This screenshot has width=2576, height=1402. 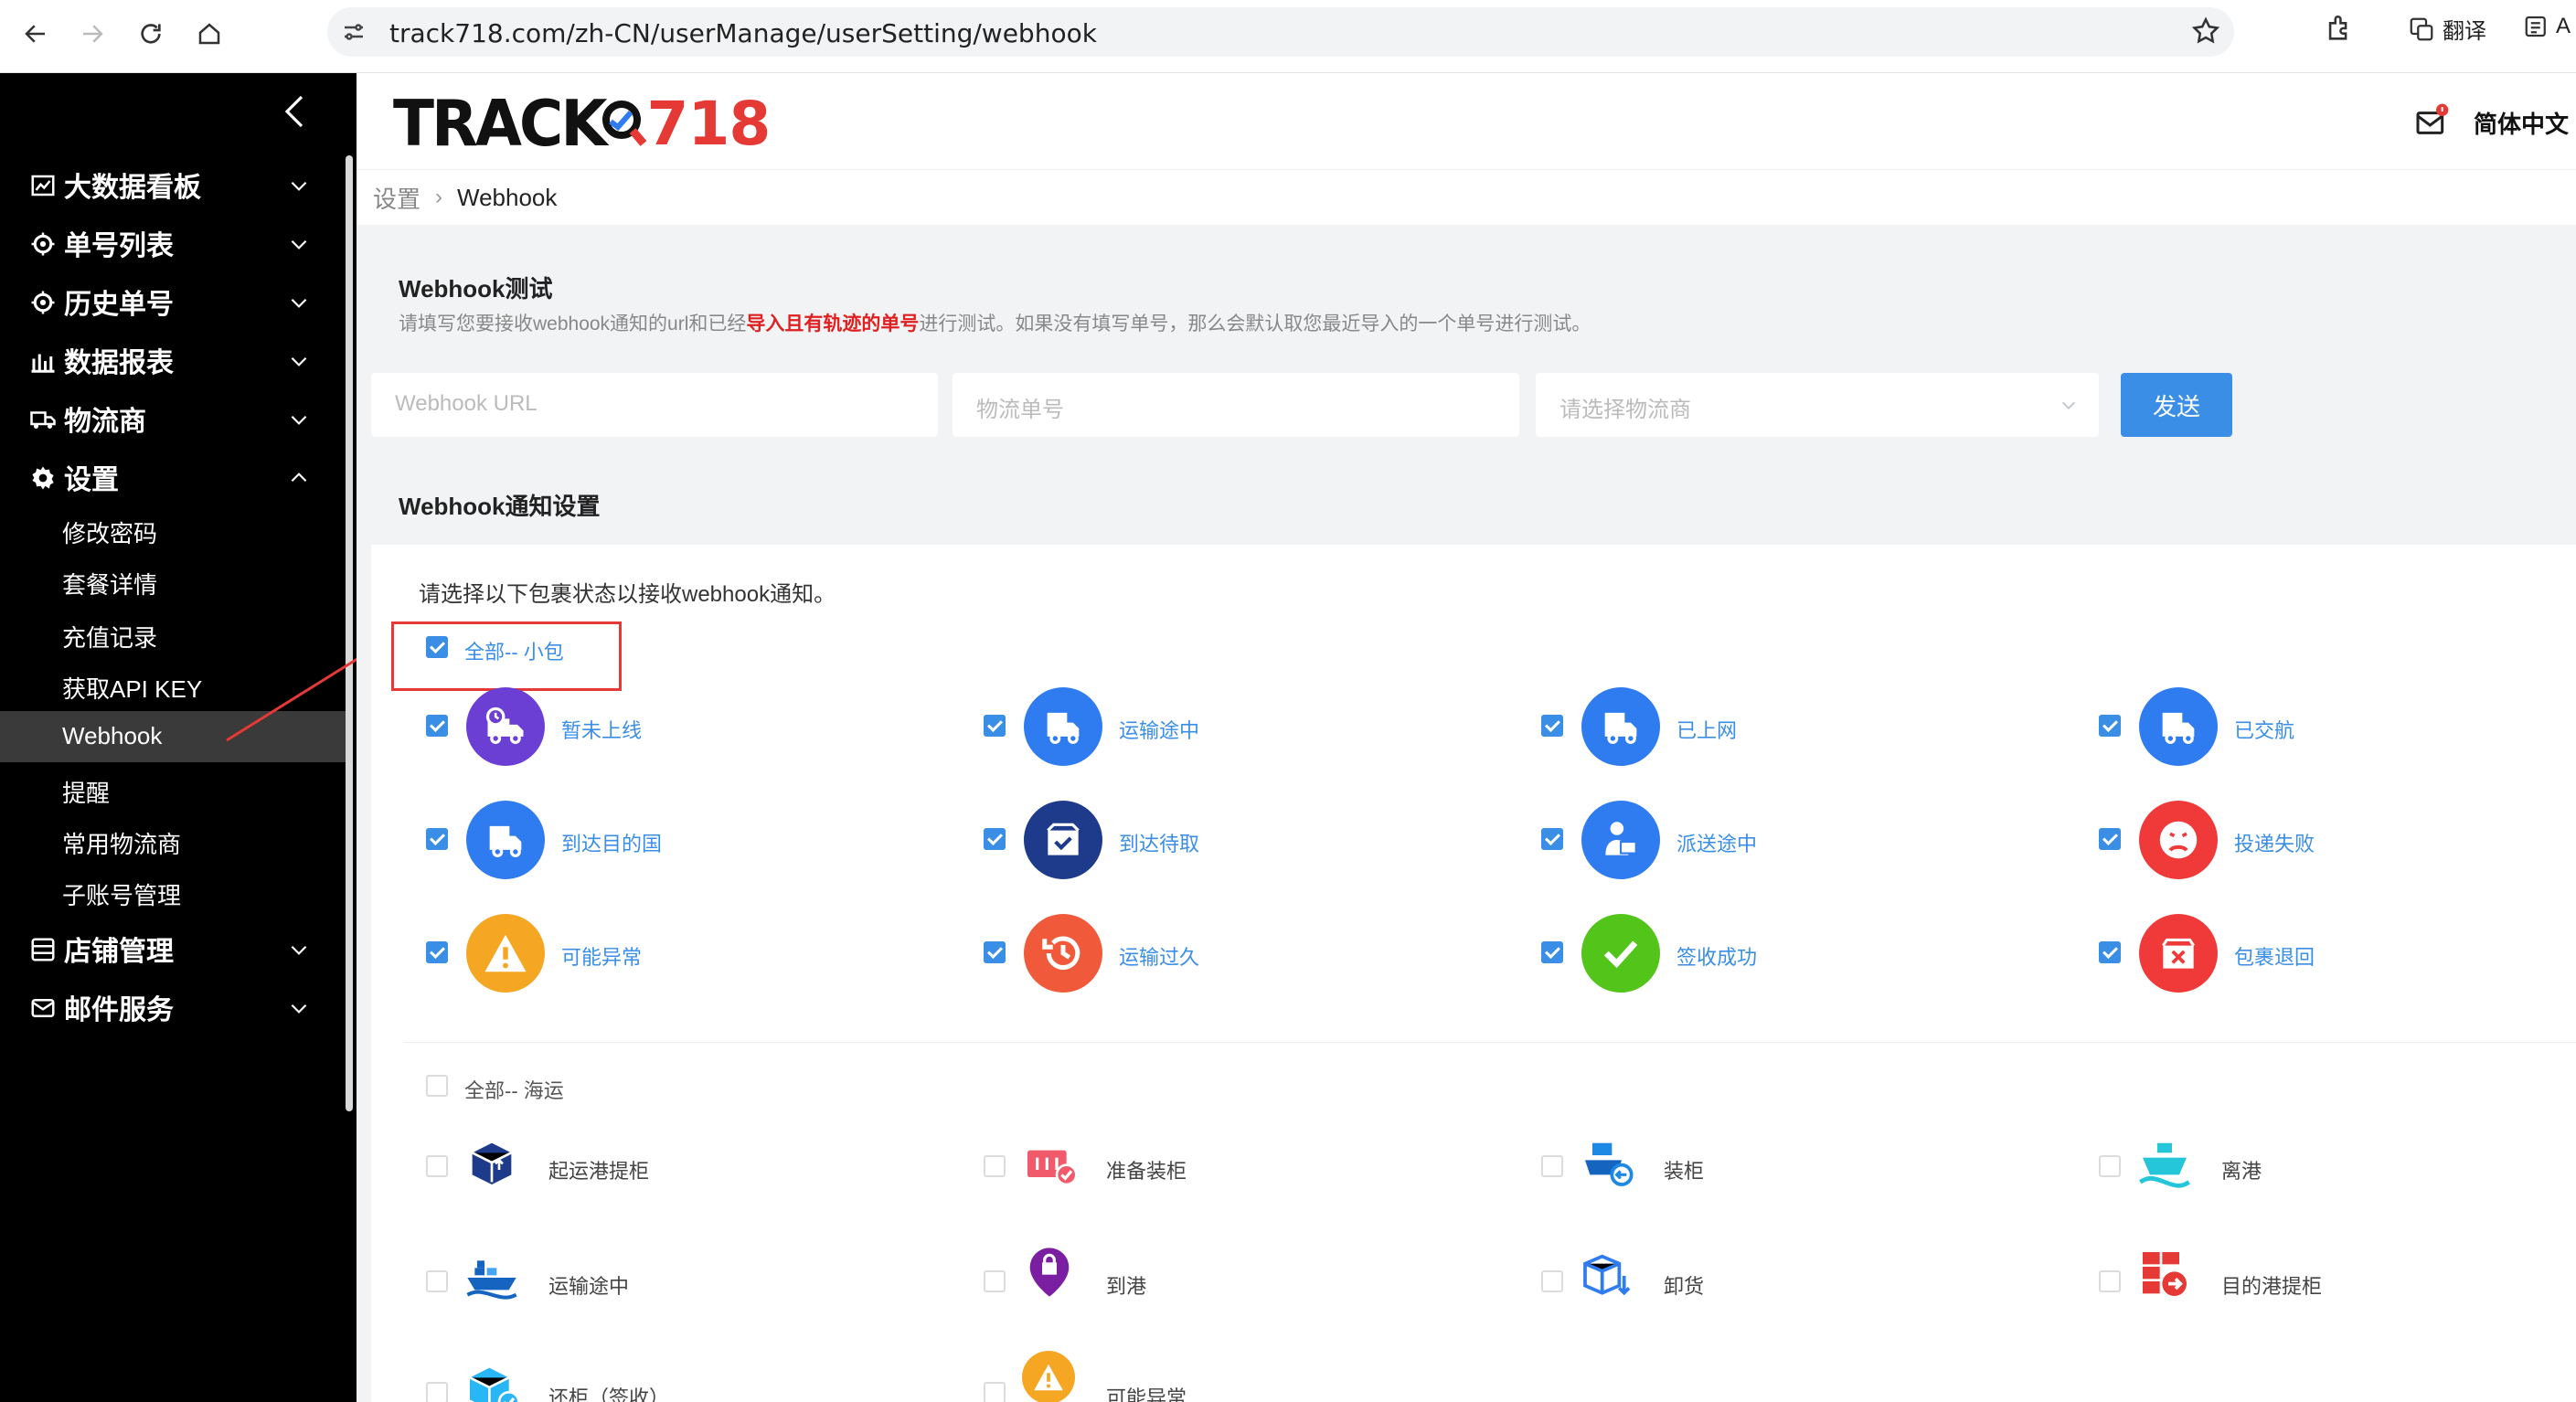 I want to click on sea-all-checkbox, so click(x=437, y=1086).